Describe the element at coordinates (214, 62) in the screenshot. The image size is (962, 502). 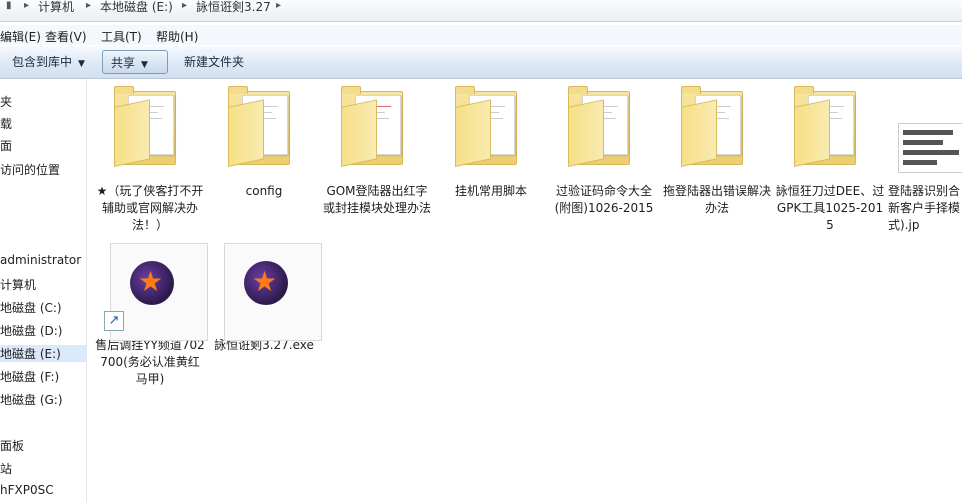
I see `new-folder-button: 新建文件夹` at that location.